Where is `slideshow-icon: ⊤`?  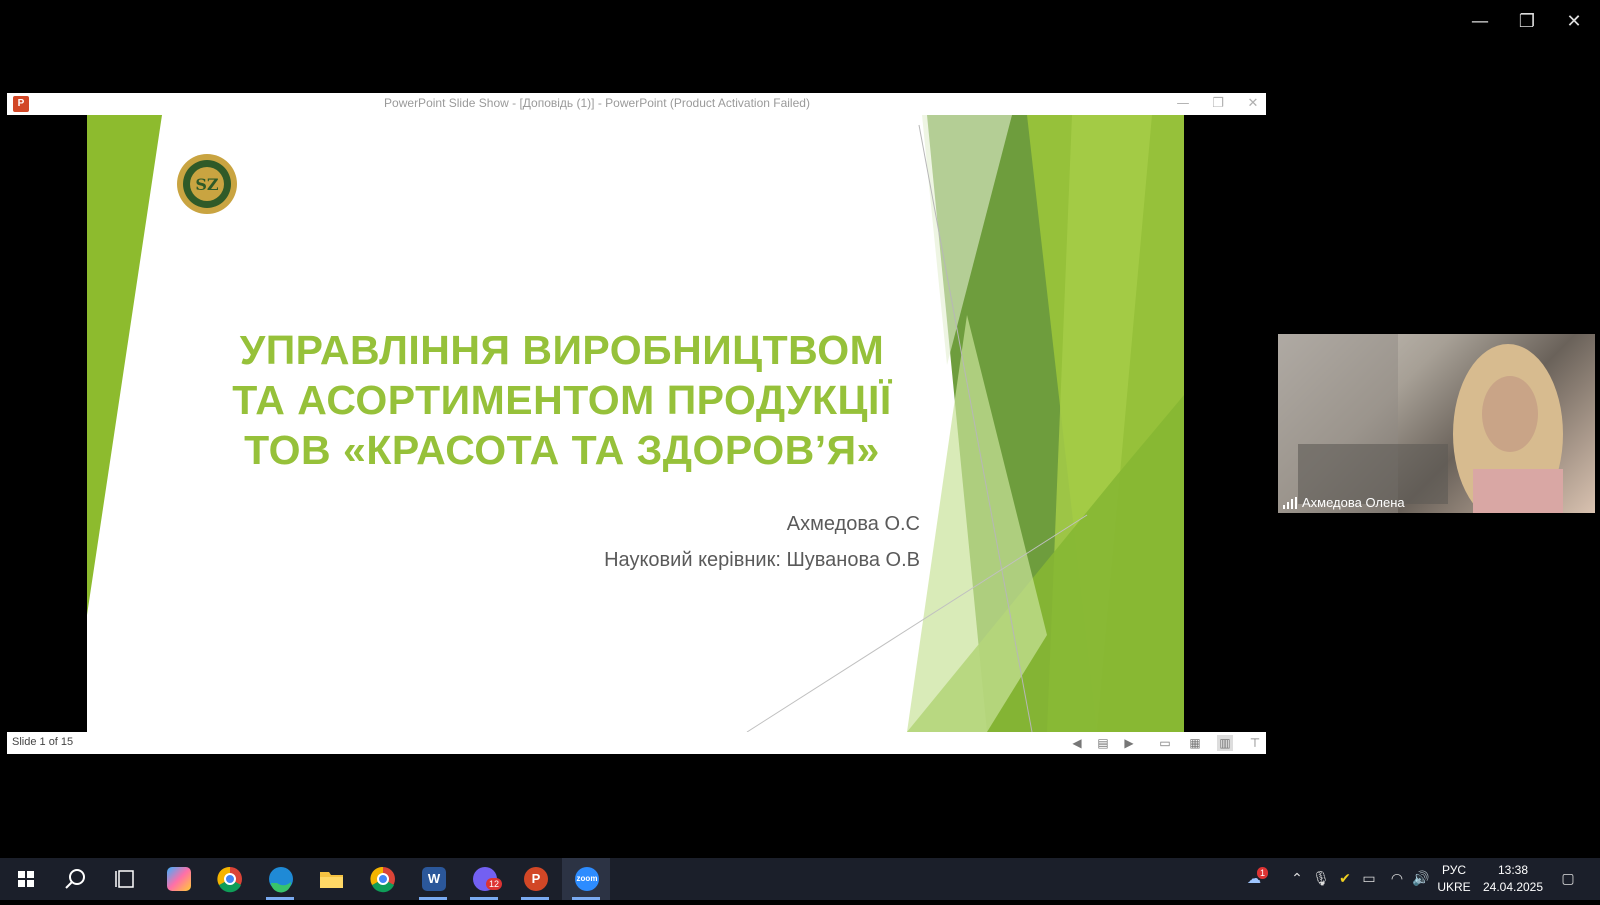 slideshow-icon: ⊤ is located at coordinates (1255, 743).